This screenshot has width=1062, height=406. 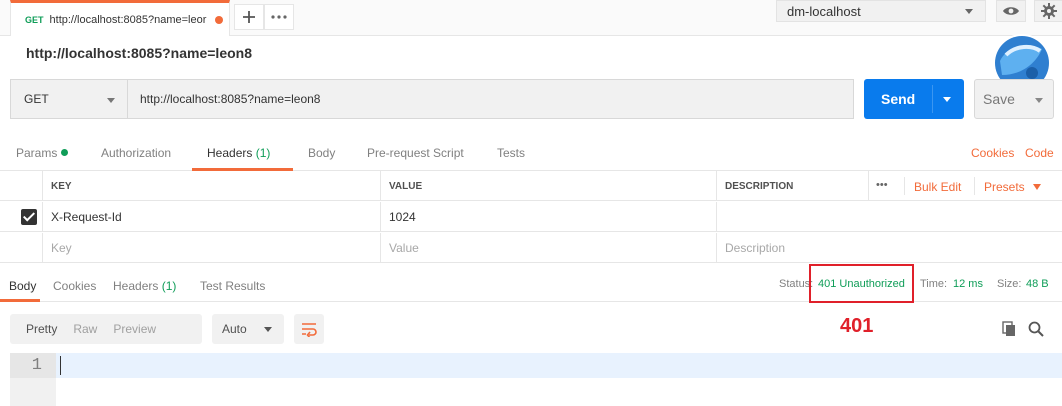 What do you see at coordinates (857, 326) in the screenshot?
I see `annotation-label: 401` at bounding box center [857, 326].